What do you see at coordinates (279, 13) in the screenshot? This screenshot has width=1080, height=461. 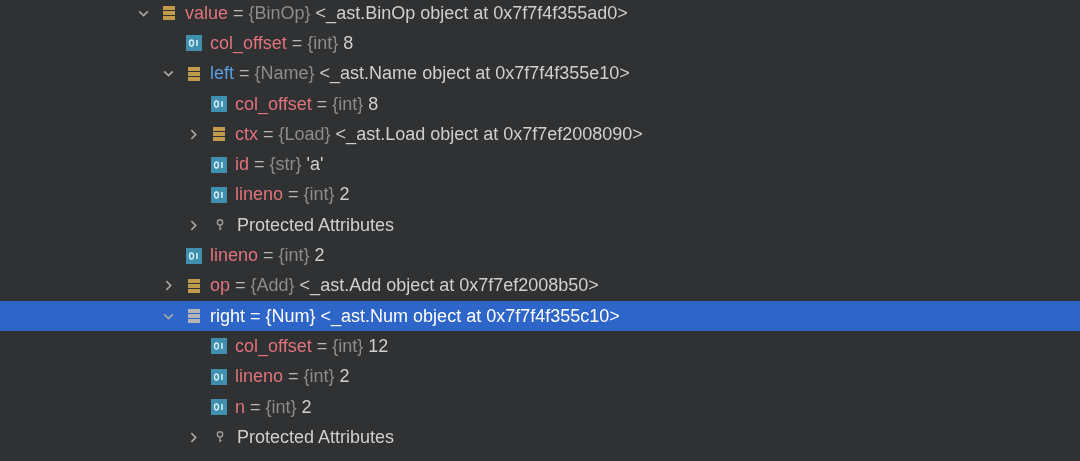 I see `variable-type: {BinOp}` at bounding box center [279, 13].